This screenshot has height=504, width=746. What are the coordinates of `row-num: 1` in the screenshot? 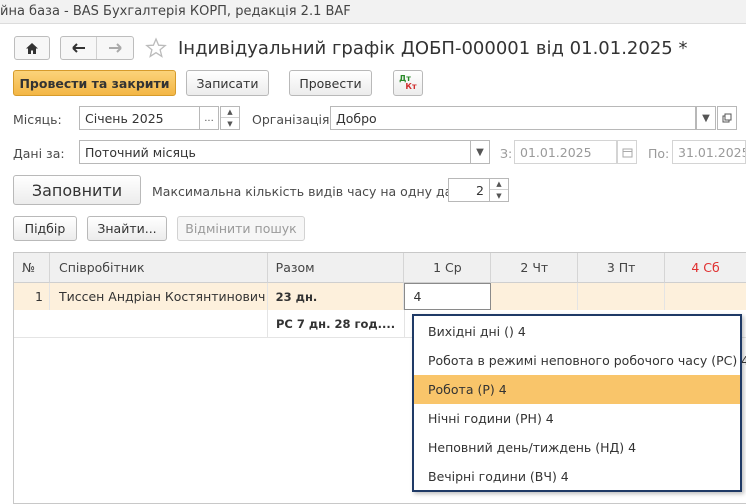 It's located at (32, 296).